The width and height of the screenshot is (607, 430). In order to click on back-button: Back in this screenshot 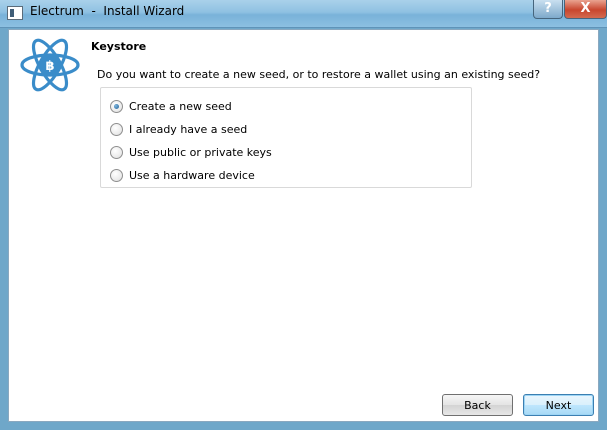, I will do `click(477, 405)`.